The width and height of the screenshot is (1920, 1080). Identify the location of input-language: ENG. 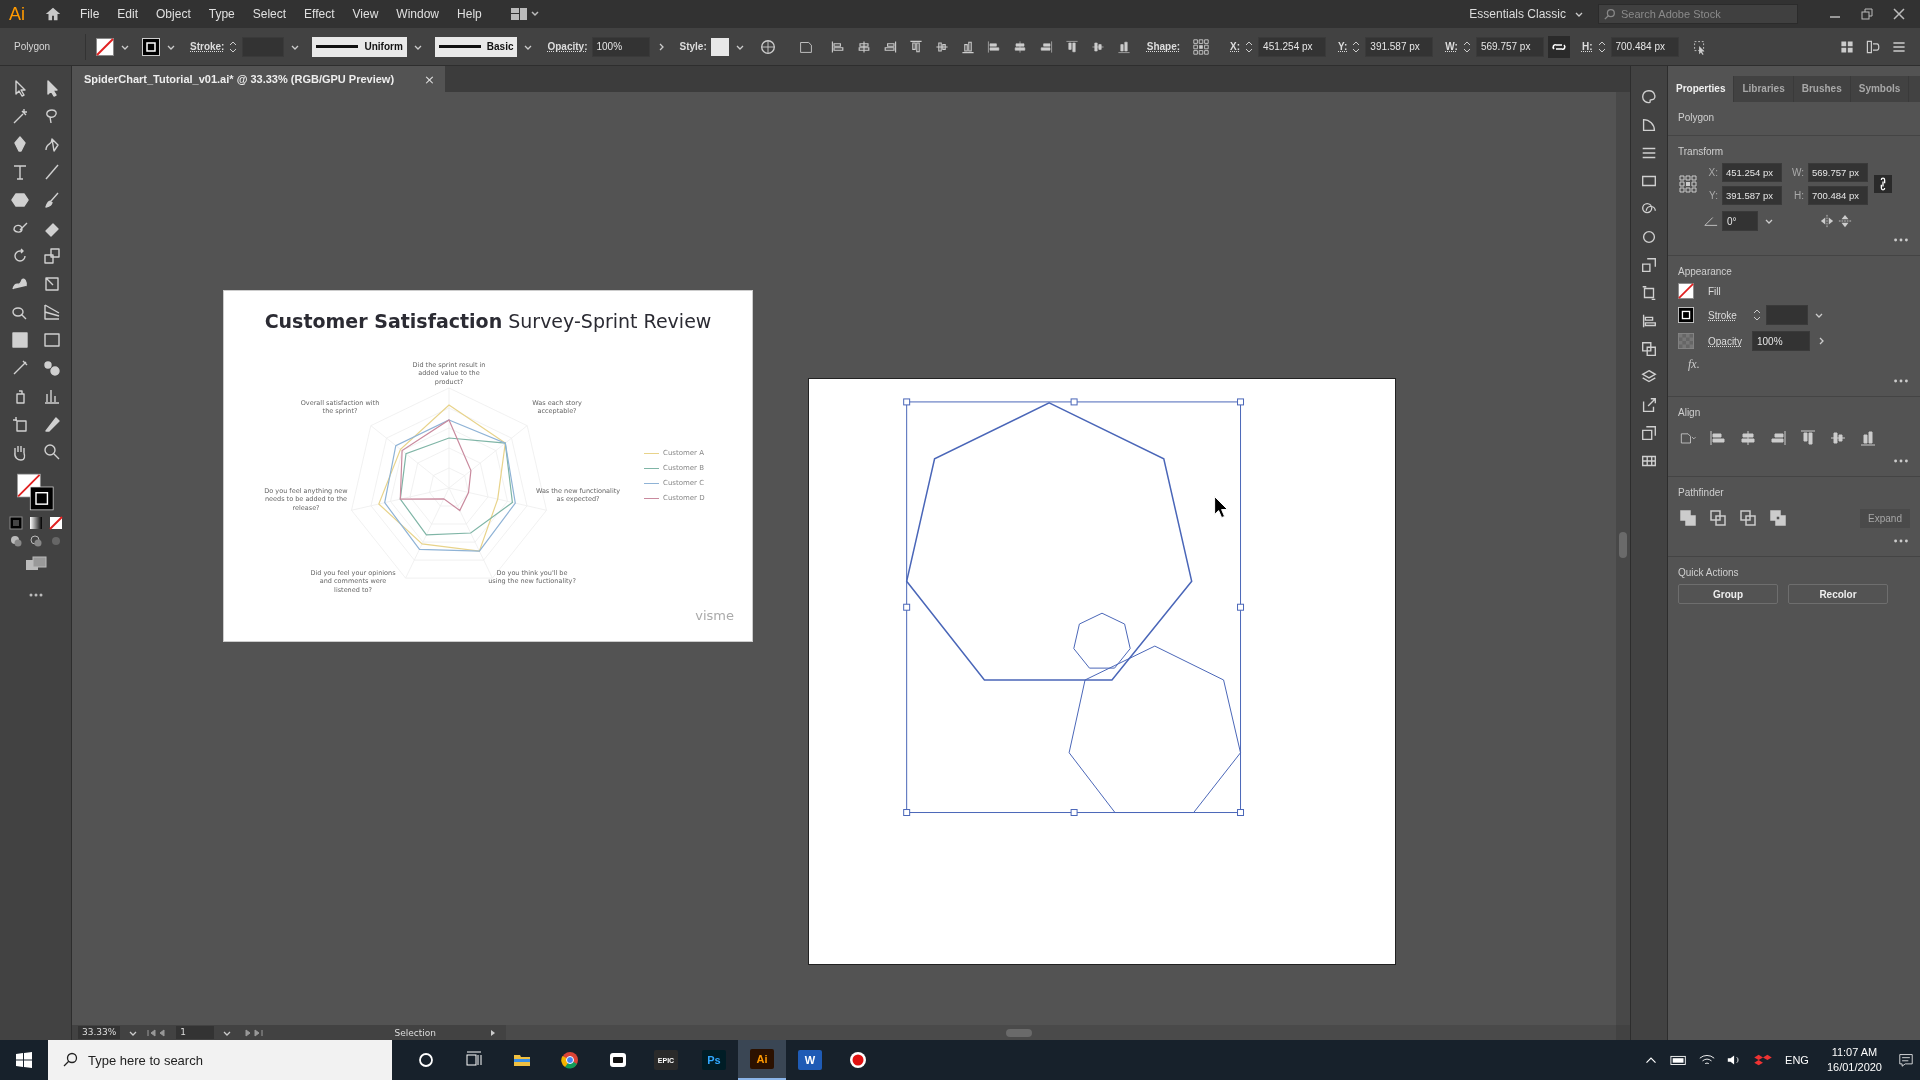
(1797, 1060).